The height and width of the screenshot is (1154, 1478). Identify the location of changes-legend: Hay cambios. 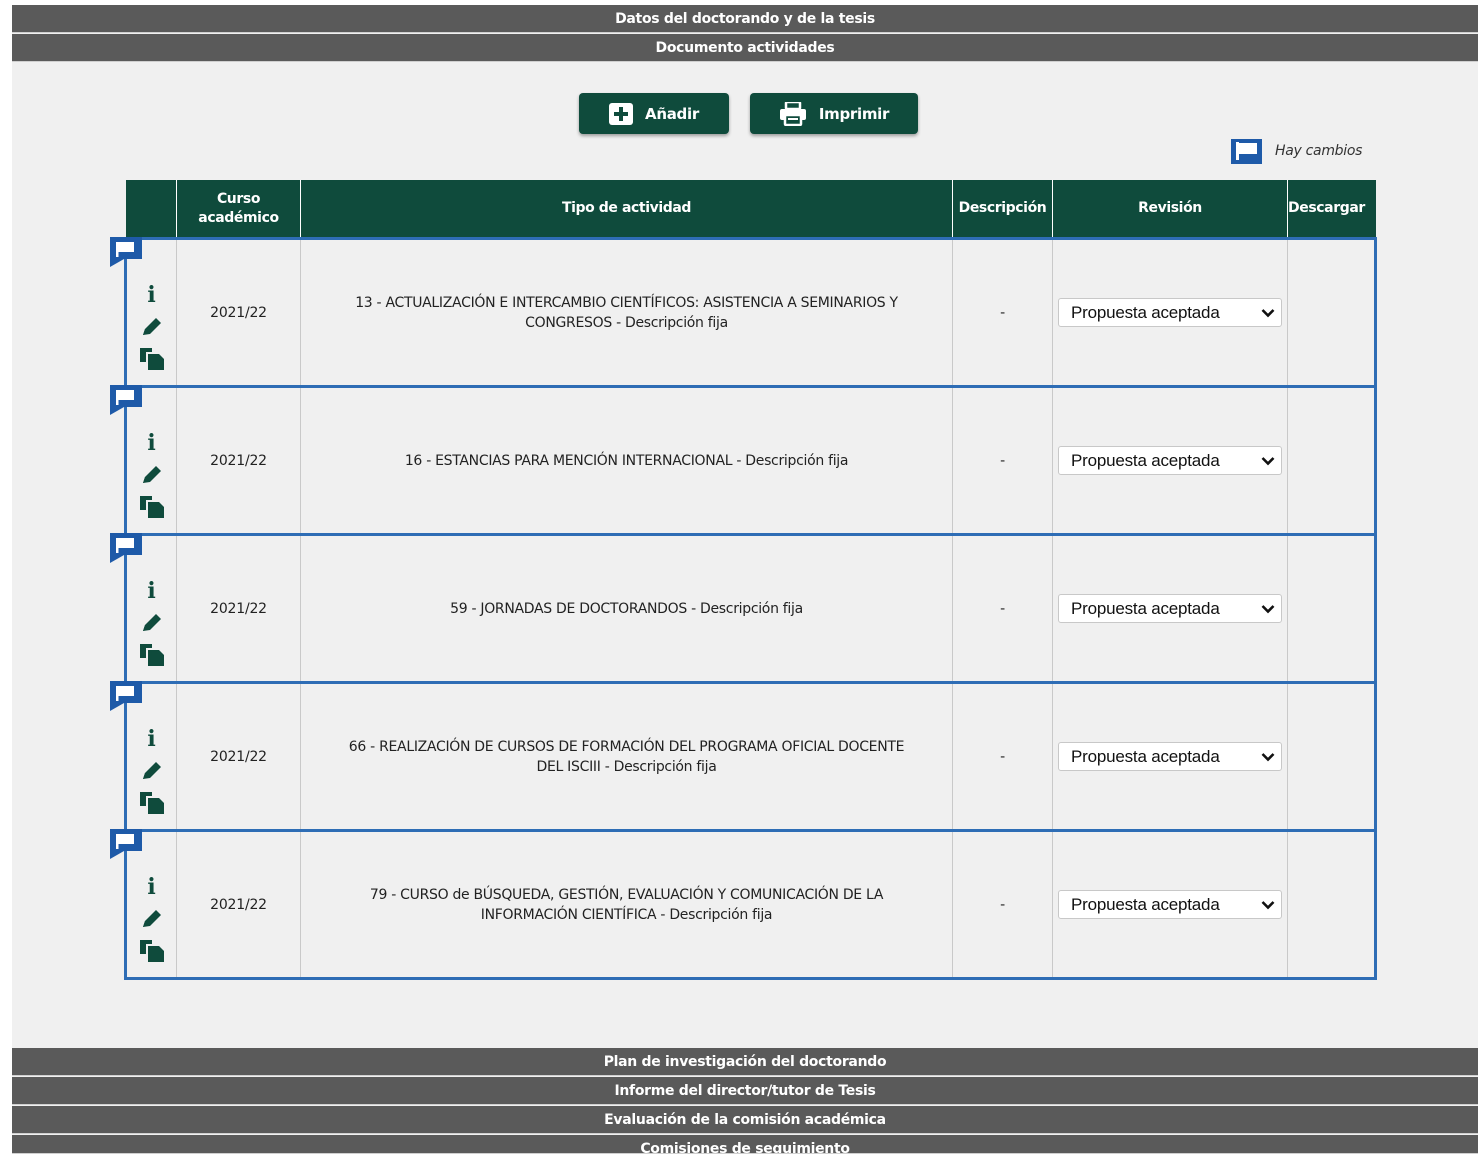
(1296, 151).